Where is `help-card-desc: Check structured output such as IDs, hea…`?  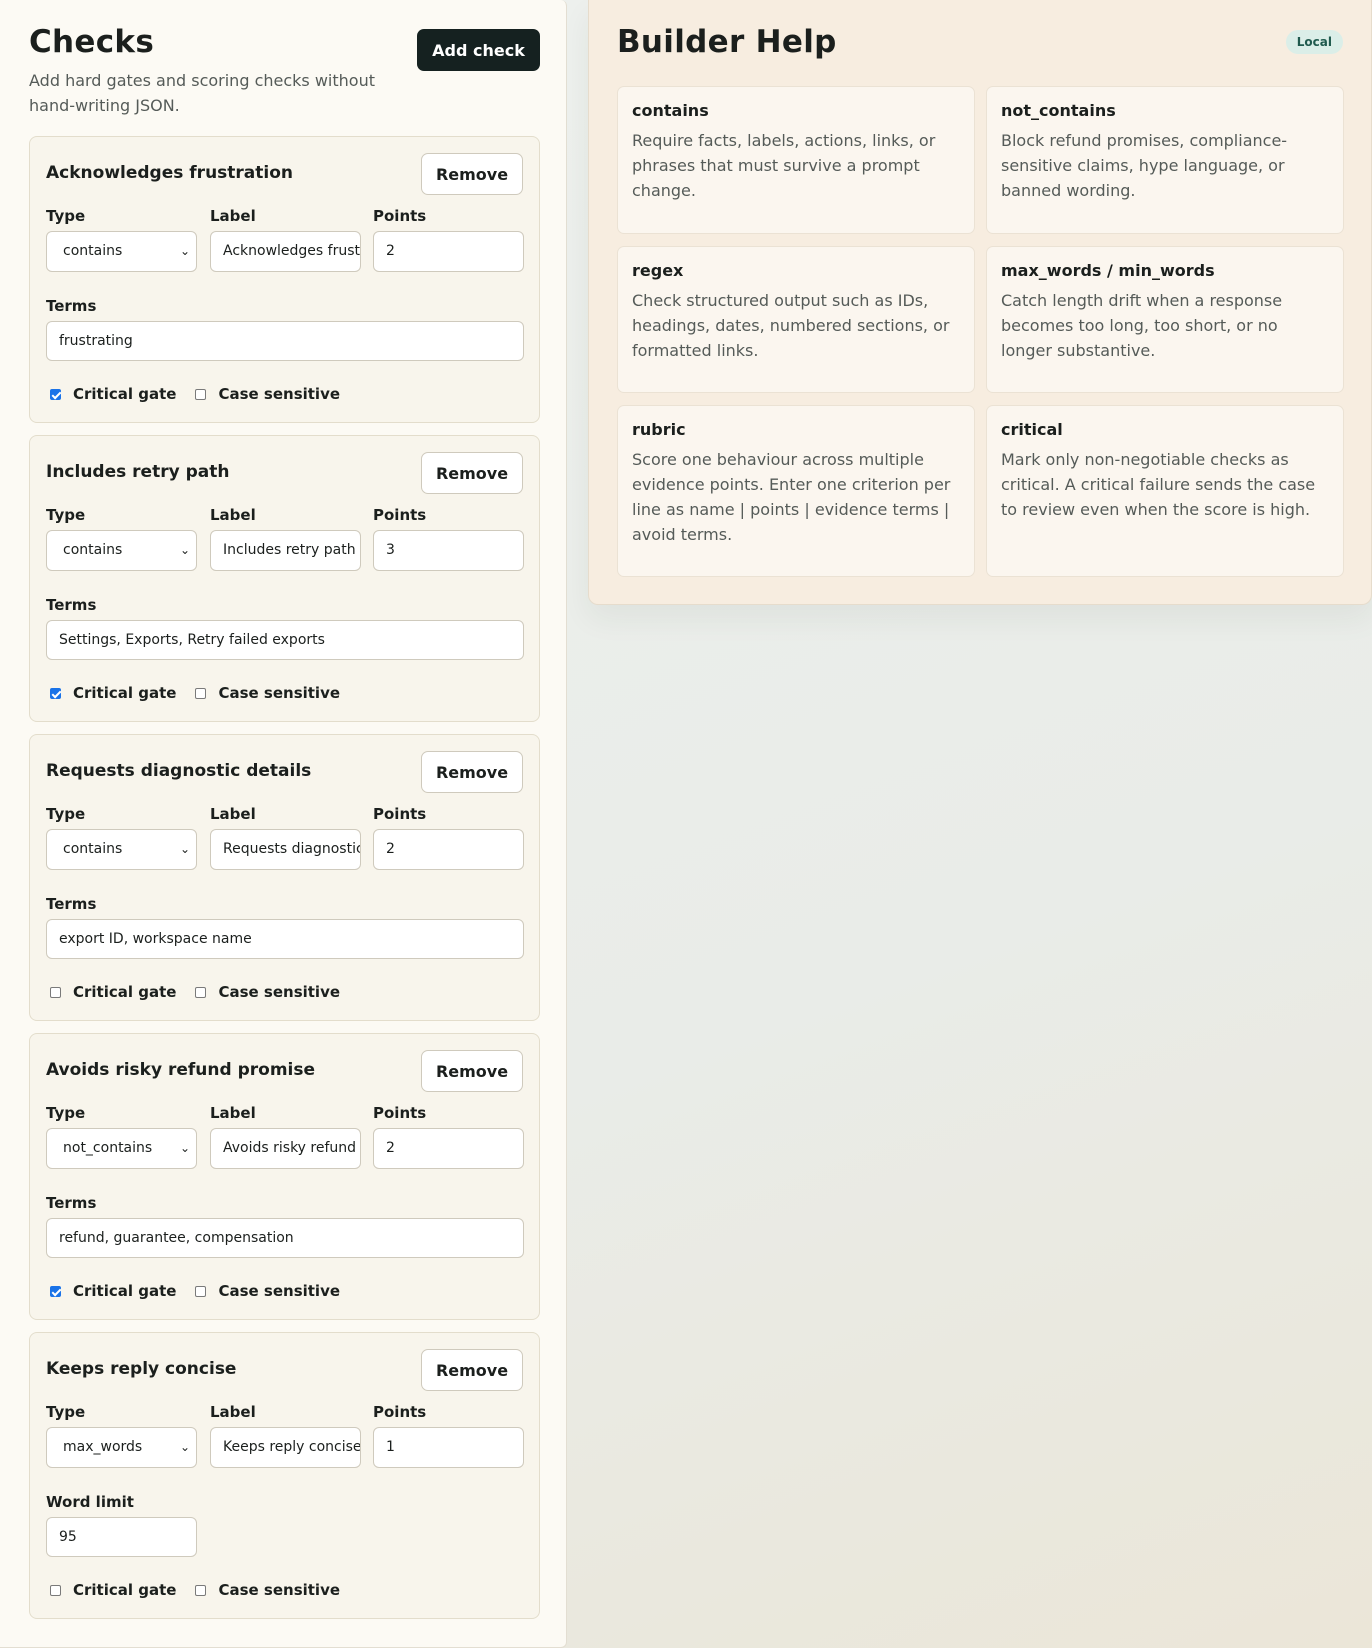 help-card-desc: Check structured output such as IDs, hea… is located at coordinates (791, 325).